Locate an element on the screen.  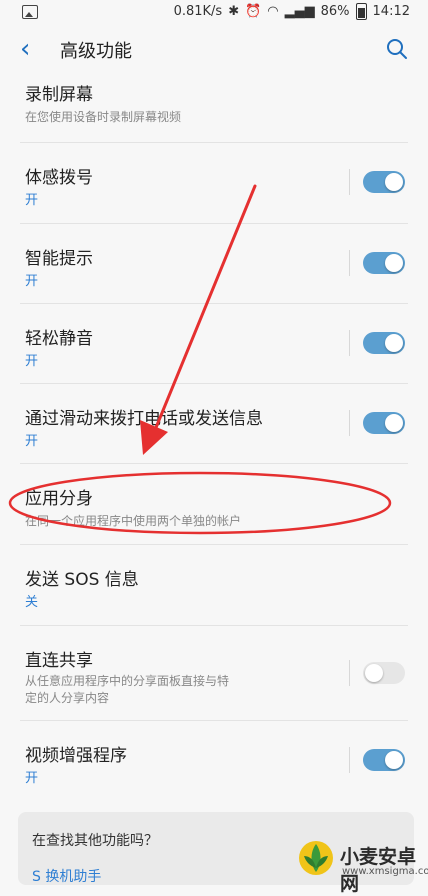
setting-swipe-to-call: 通过滑动来拨打电话或发送信息 开 is located at coordinates (214, 424).